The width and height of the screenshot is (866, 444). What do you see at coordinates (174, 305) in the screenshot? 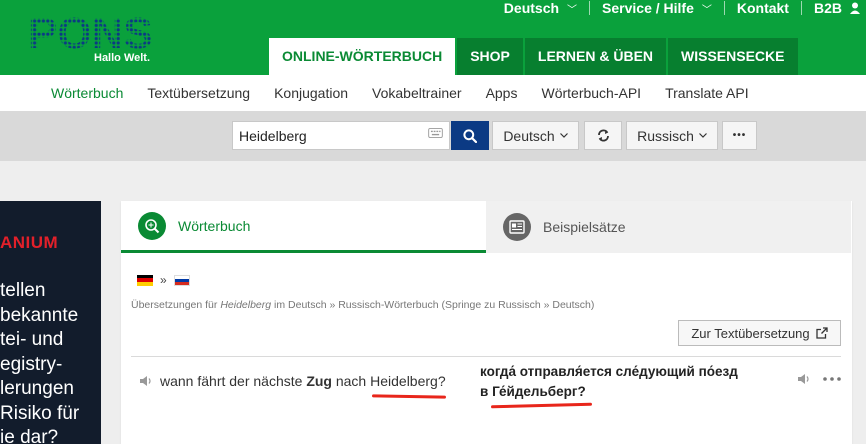
I see `breadcrumb-prefix: Übersetzungen für` at bounding box center [174, 305].